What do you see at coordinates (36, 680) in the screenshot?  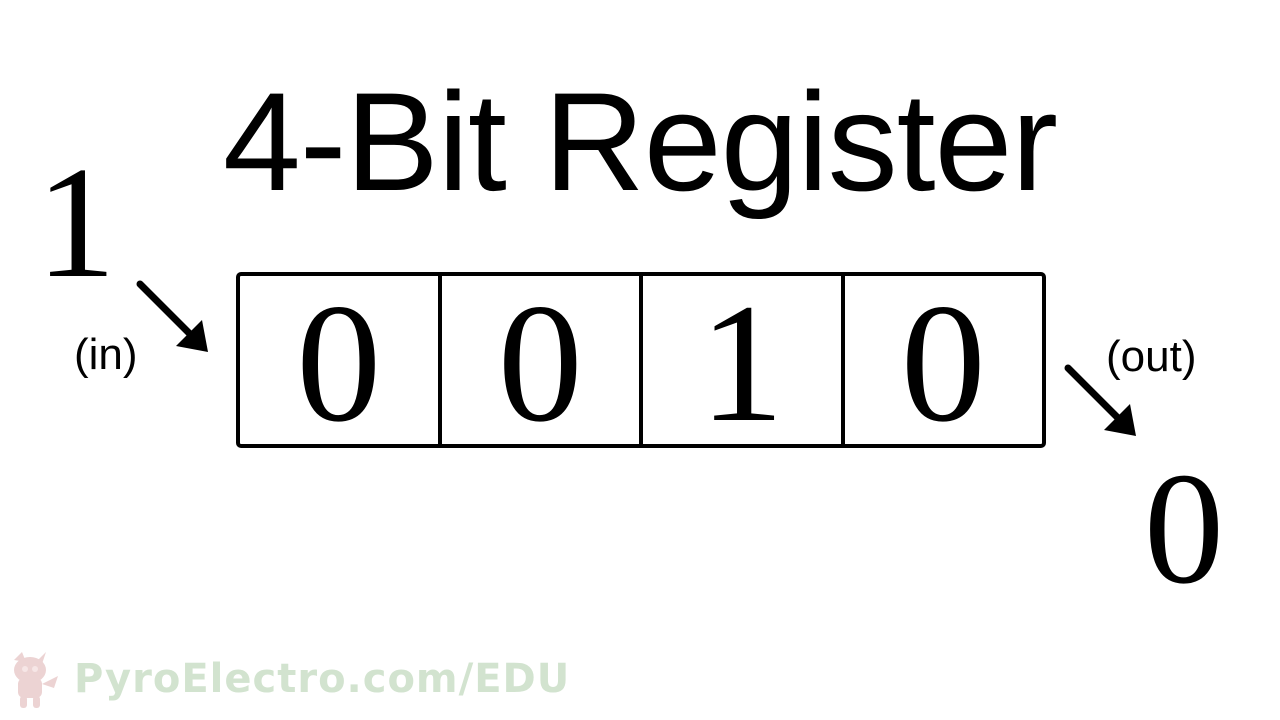 I see `pyroelectro-mascot-logo-icon` at bounding box center [36, 680].